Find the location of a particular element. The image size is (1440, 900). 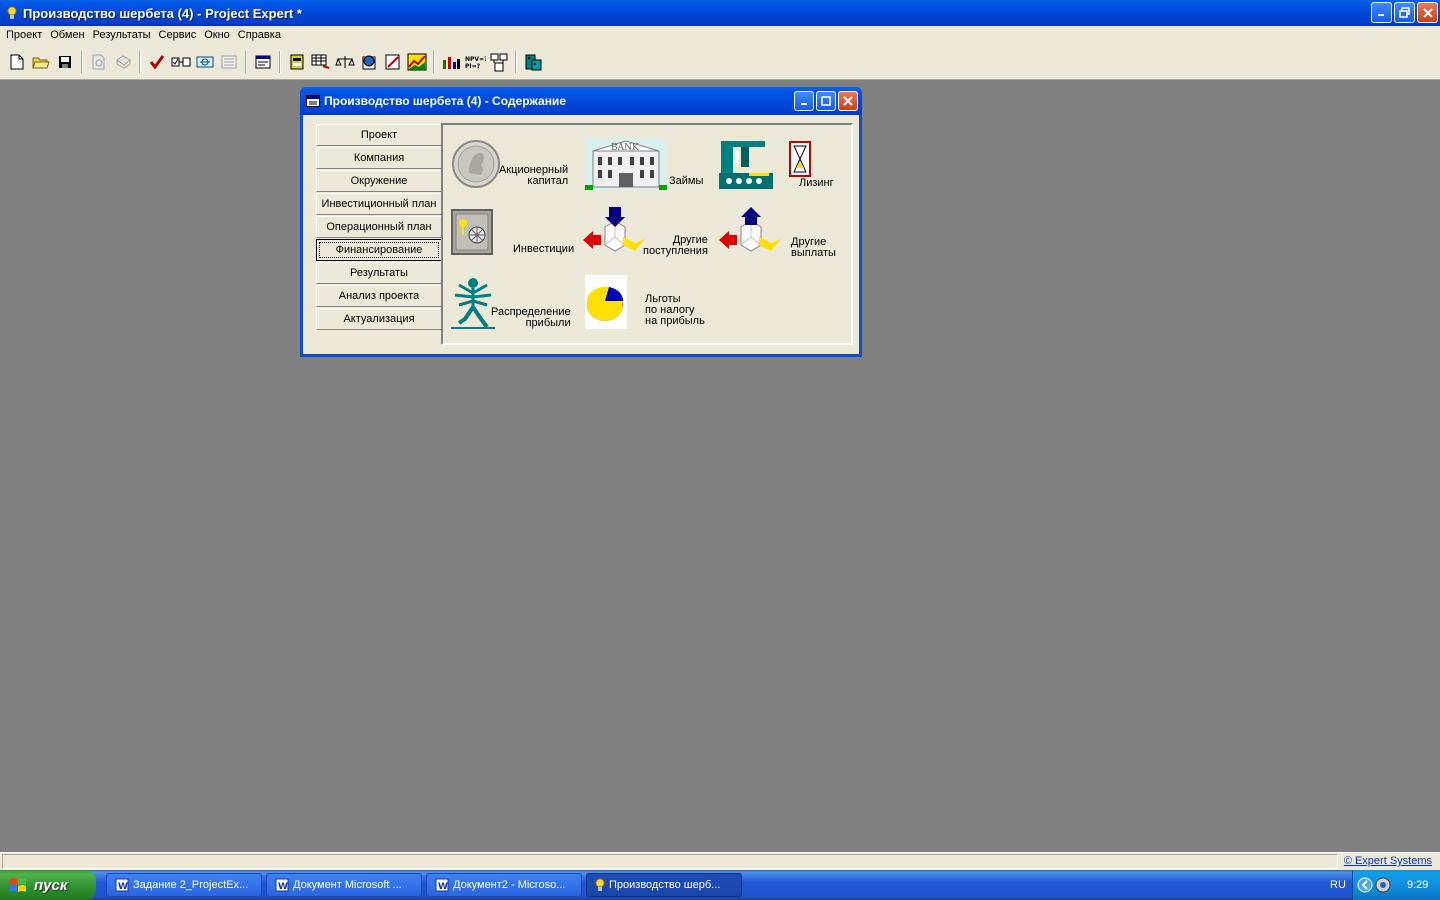

npv-pi-icon: NPV=? PI=? is located at coordinates (475, 62).